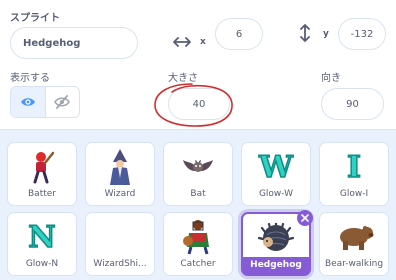 The image size is (396, 280). I want to click on sprite-tile: Bear-walking, so click(354, 244).